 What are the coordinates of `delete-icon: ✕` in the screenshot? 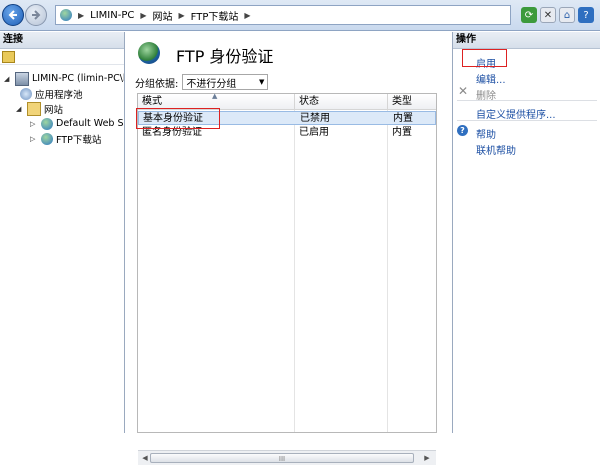 It's located at (463, 91).